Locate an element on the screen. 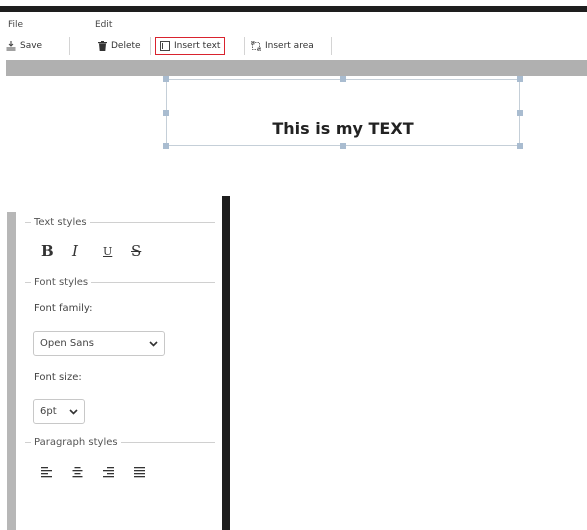 This screenshot has width=587, height=530. resize-handle-bottom is located at coordinates (343, 146).